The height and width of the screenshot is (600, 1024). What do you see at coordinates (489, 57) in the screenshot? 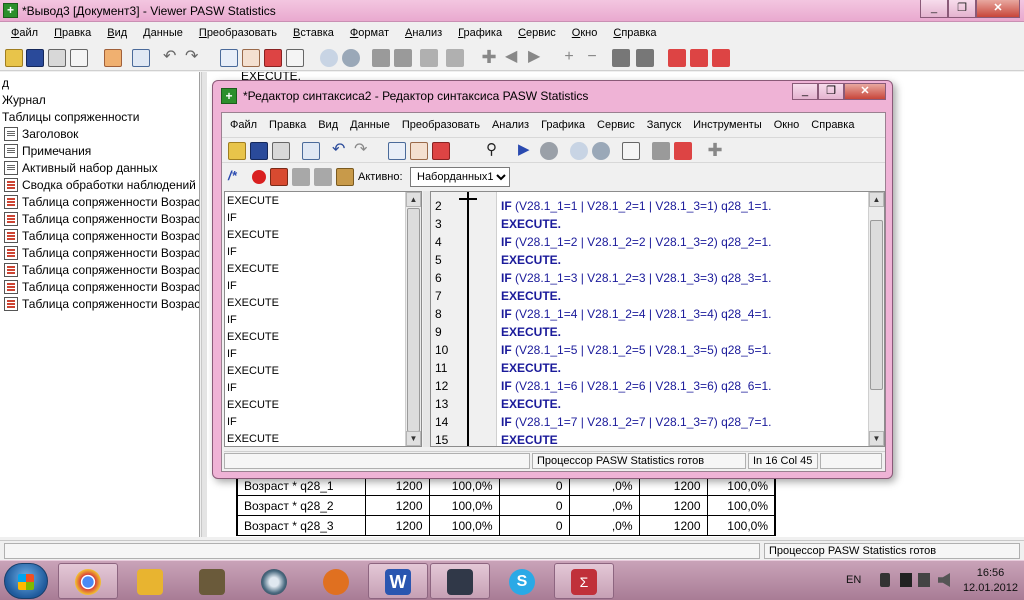
I see `insert-icon: ✚` at bounding box center [489, 57].